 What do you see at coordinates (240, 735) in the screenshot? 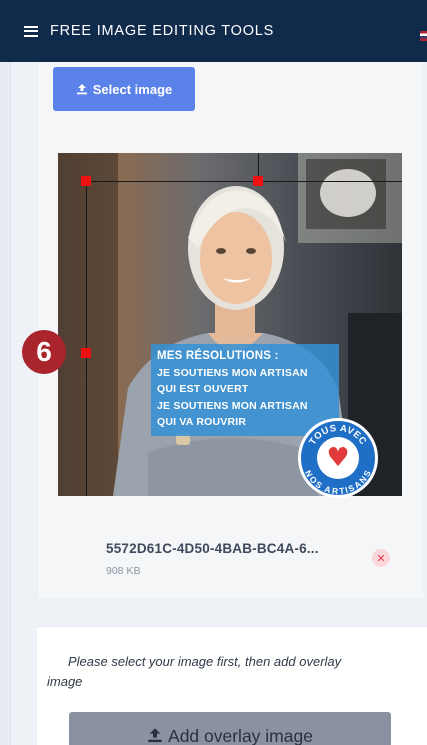
I see `add-overlay-image-label: Add overlay image` at bounding box center [240, 735].